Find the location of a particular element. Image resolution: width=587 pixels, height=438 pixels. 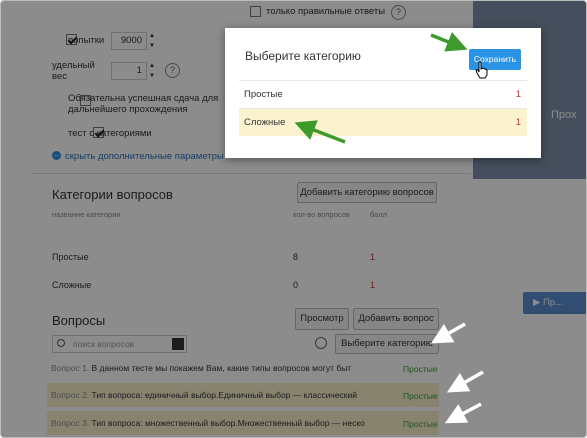

arrow-to-row3-icon is located at coordinates (463, 413).